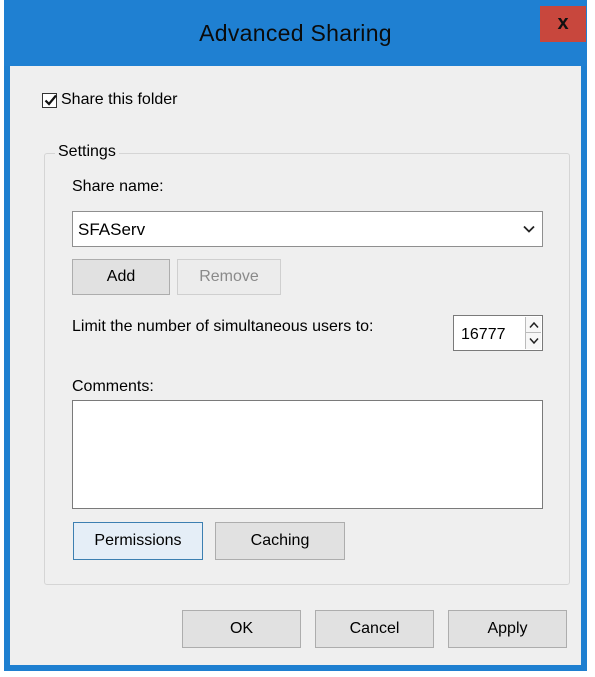 The height and width of the screenshot is (677, 595). Describe the element at coordinates (118, 186) in the screenshot. I see `share-name-label: Share name:` at that location.